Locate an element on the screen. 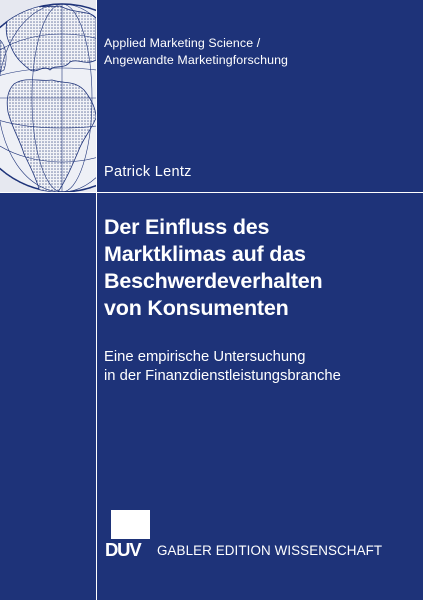 The height and width of the screenshot is (600, 423). subtitle-line-2: in der Finanzdienstleistungsbranche is located at coordinates (222, 376).